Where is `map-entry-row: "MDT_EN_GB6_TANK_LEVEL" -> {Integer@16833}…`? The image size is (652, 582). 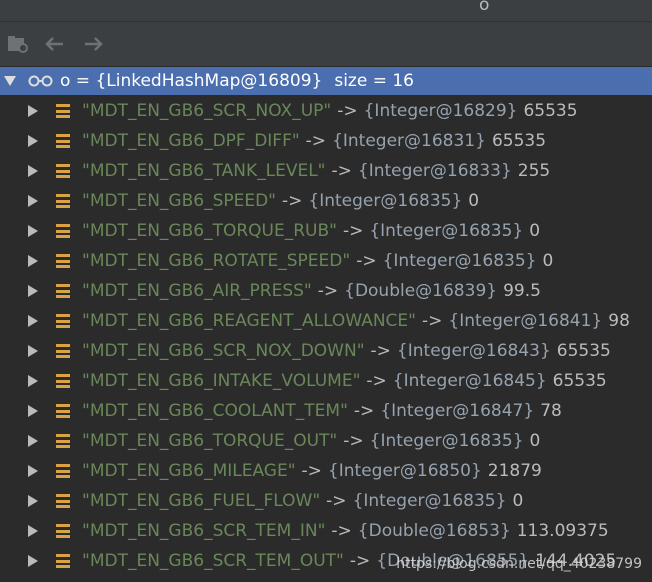 map-entry-row: "MDT_EN_GB6_TANK_LEVEL" -> {Integer@16833}… is located at coordinates (326, 171).